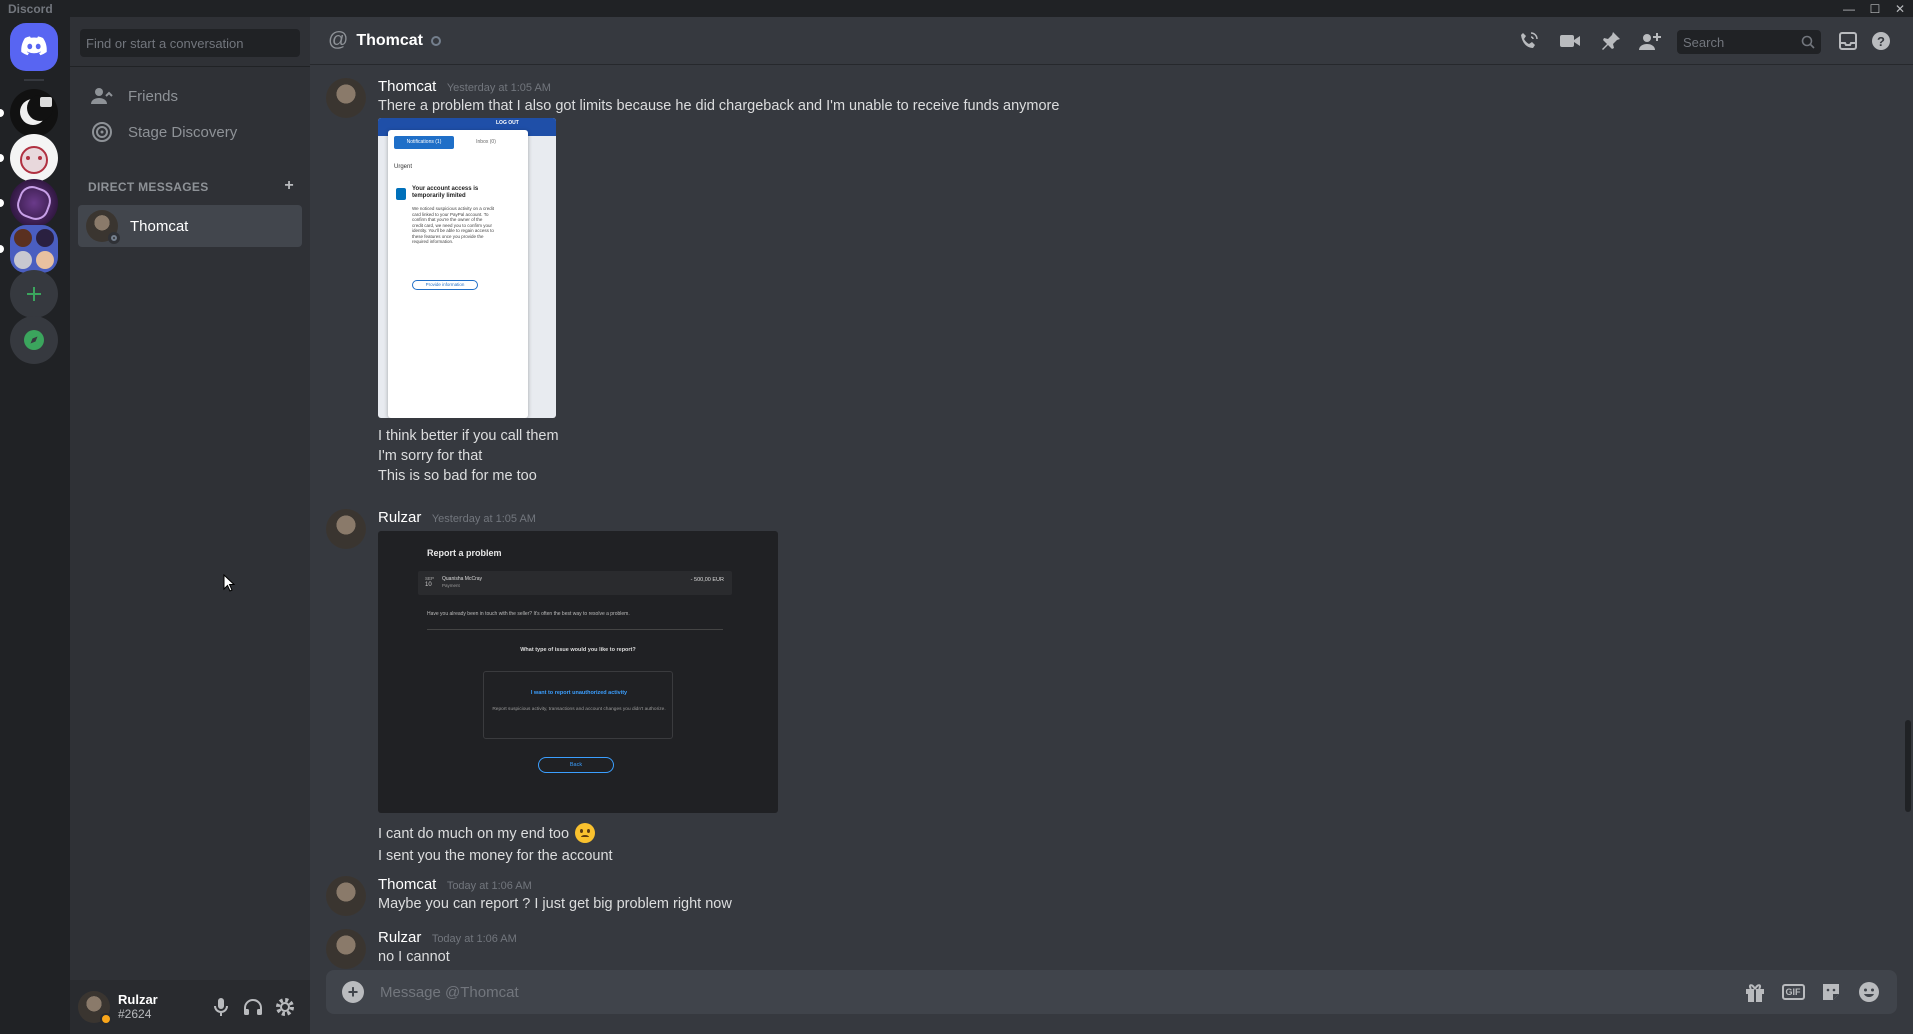 The image size is (1913, 1034). Describe the element at coordinates (414, 957) in the screenshot. I see `message-text: no I cannot` at that location.